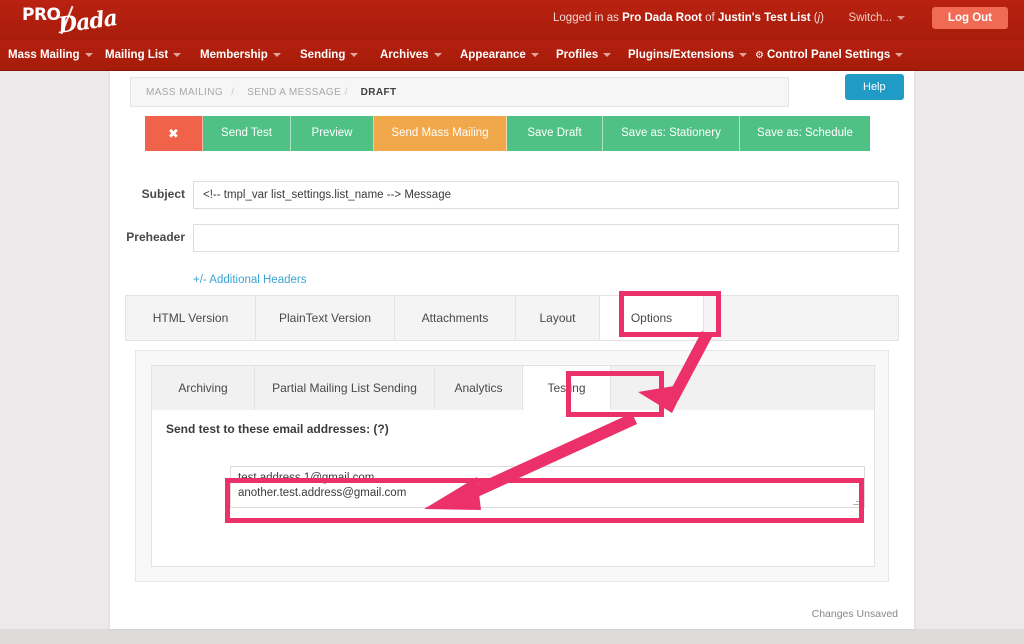 The height and width of the screenshot is (644, 1024). I want to click on nav-item-plugins-extensions: Plugins/Extensions, so click(688, 55).